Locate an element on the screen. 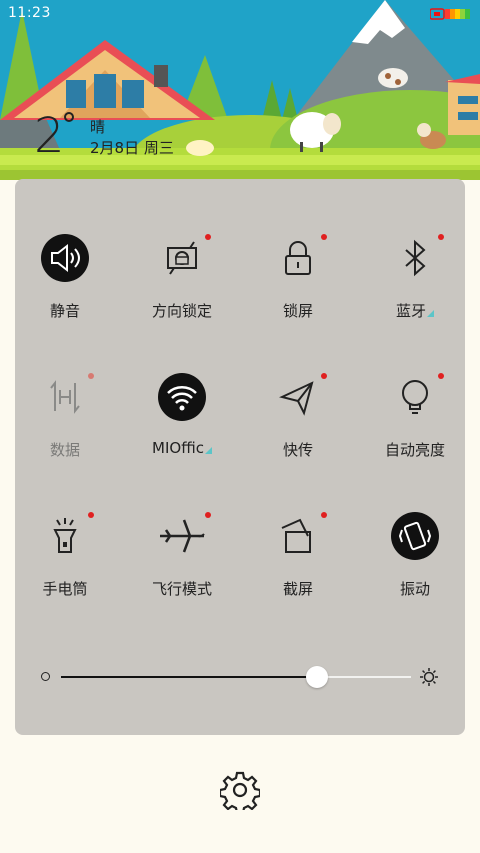 The width and height of the screenshot is (480, 853). brightness-fill is located at coordinates (189, 677).